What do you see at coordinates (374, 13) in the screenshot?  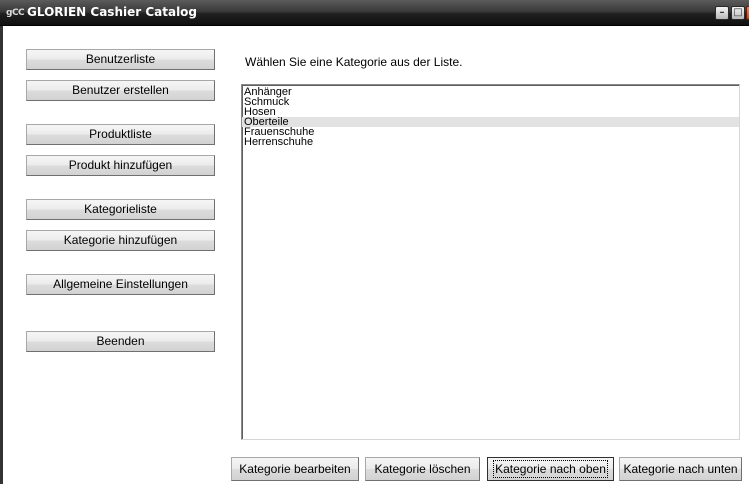 I see `title-bar: gCC GLORIEN Cashier Catalog – □ ✕` at bounding box center [374, 13].